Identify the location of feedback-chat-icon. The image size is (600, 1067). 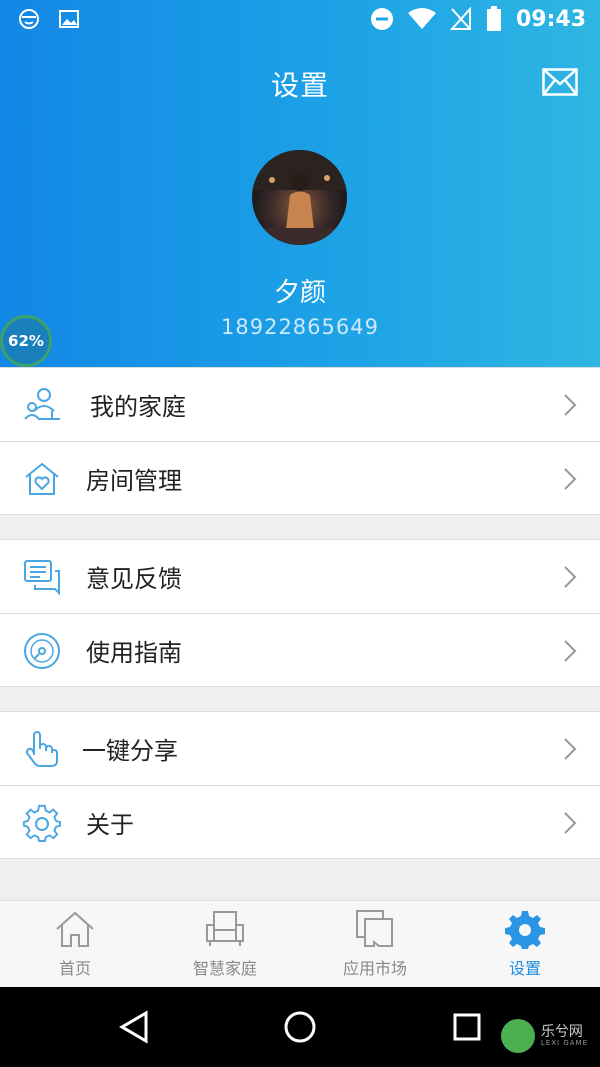
(42, 578).